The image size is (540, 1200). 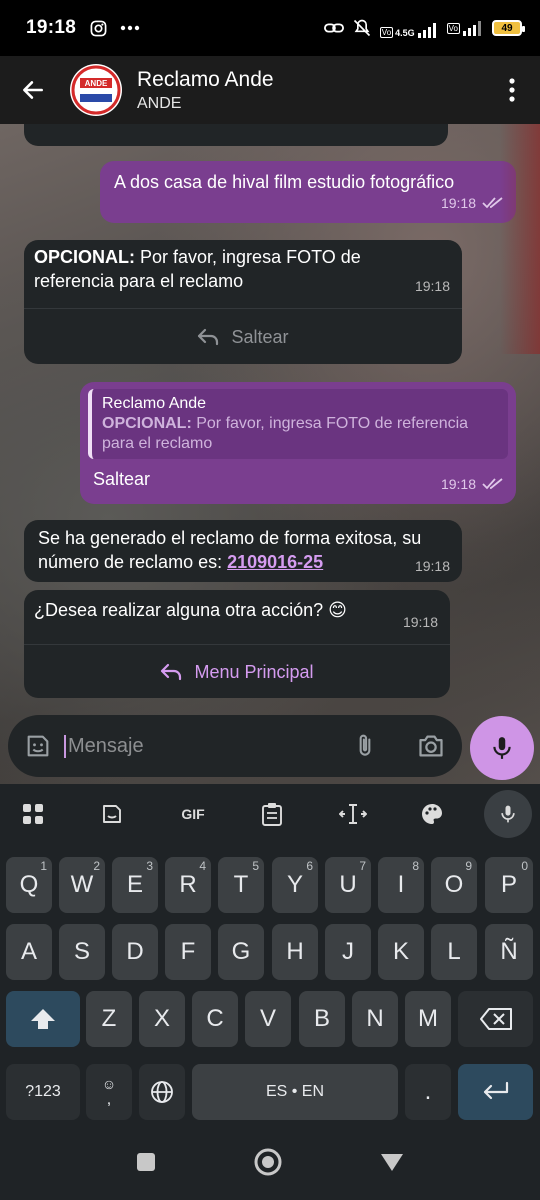 I want to click on key-s: S, so click(x=82, y=952).